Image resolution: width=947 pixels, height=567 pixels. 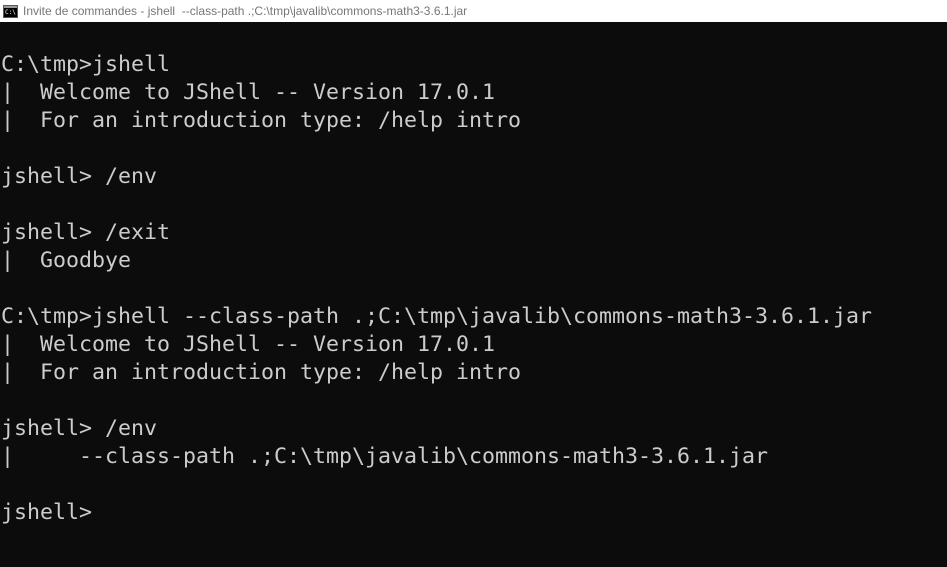 I want to click on console-line: C:\tmp>jshell, so click(x=86, y=64).